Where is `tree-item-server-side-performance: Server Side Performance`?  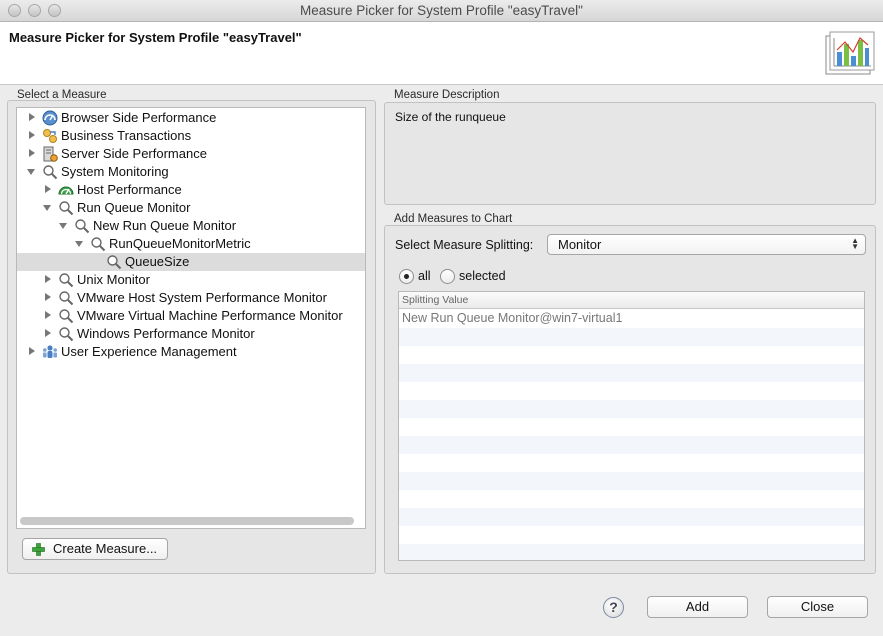 tree-item-server-side-performance: Server Side Performance is located at coordinates (191, 154).